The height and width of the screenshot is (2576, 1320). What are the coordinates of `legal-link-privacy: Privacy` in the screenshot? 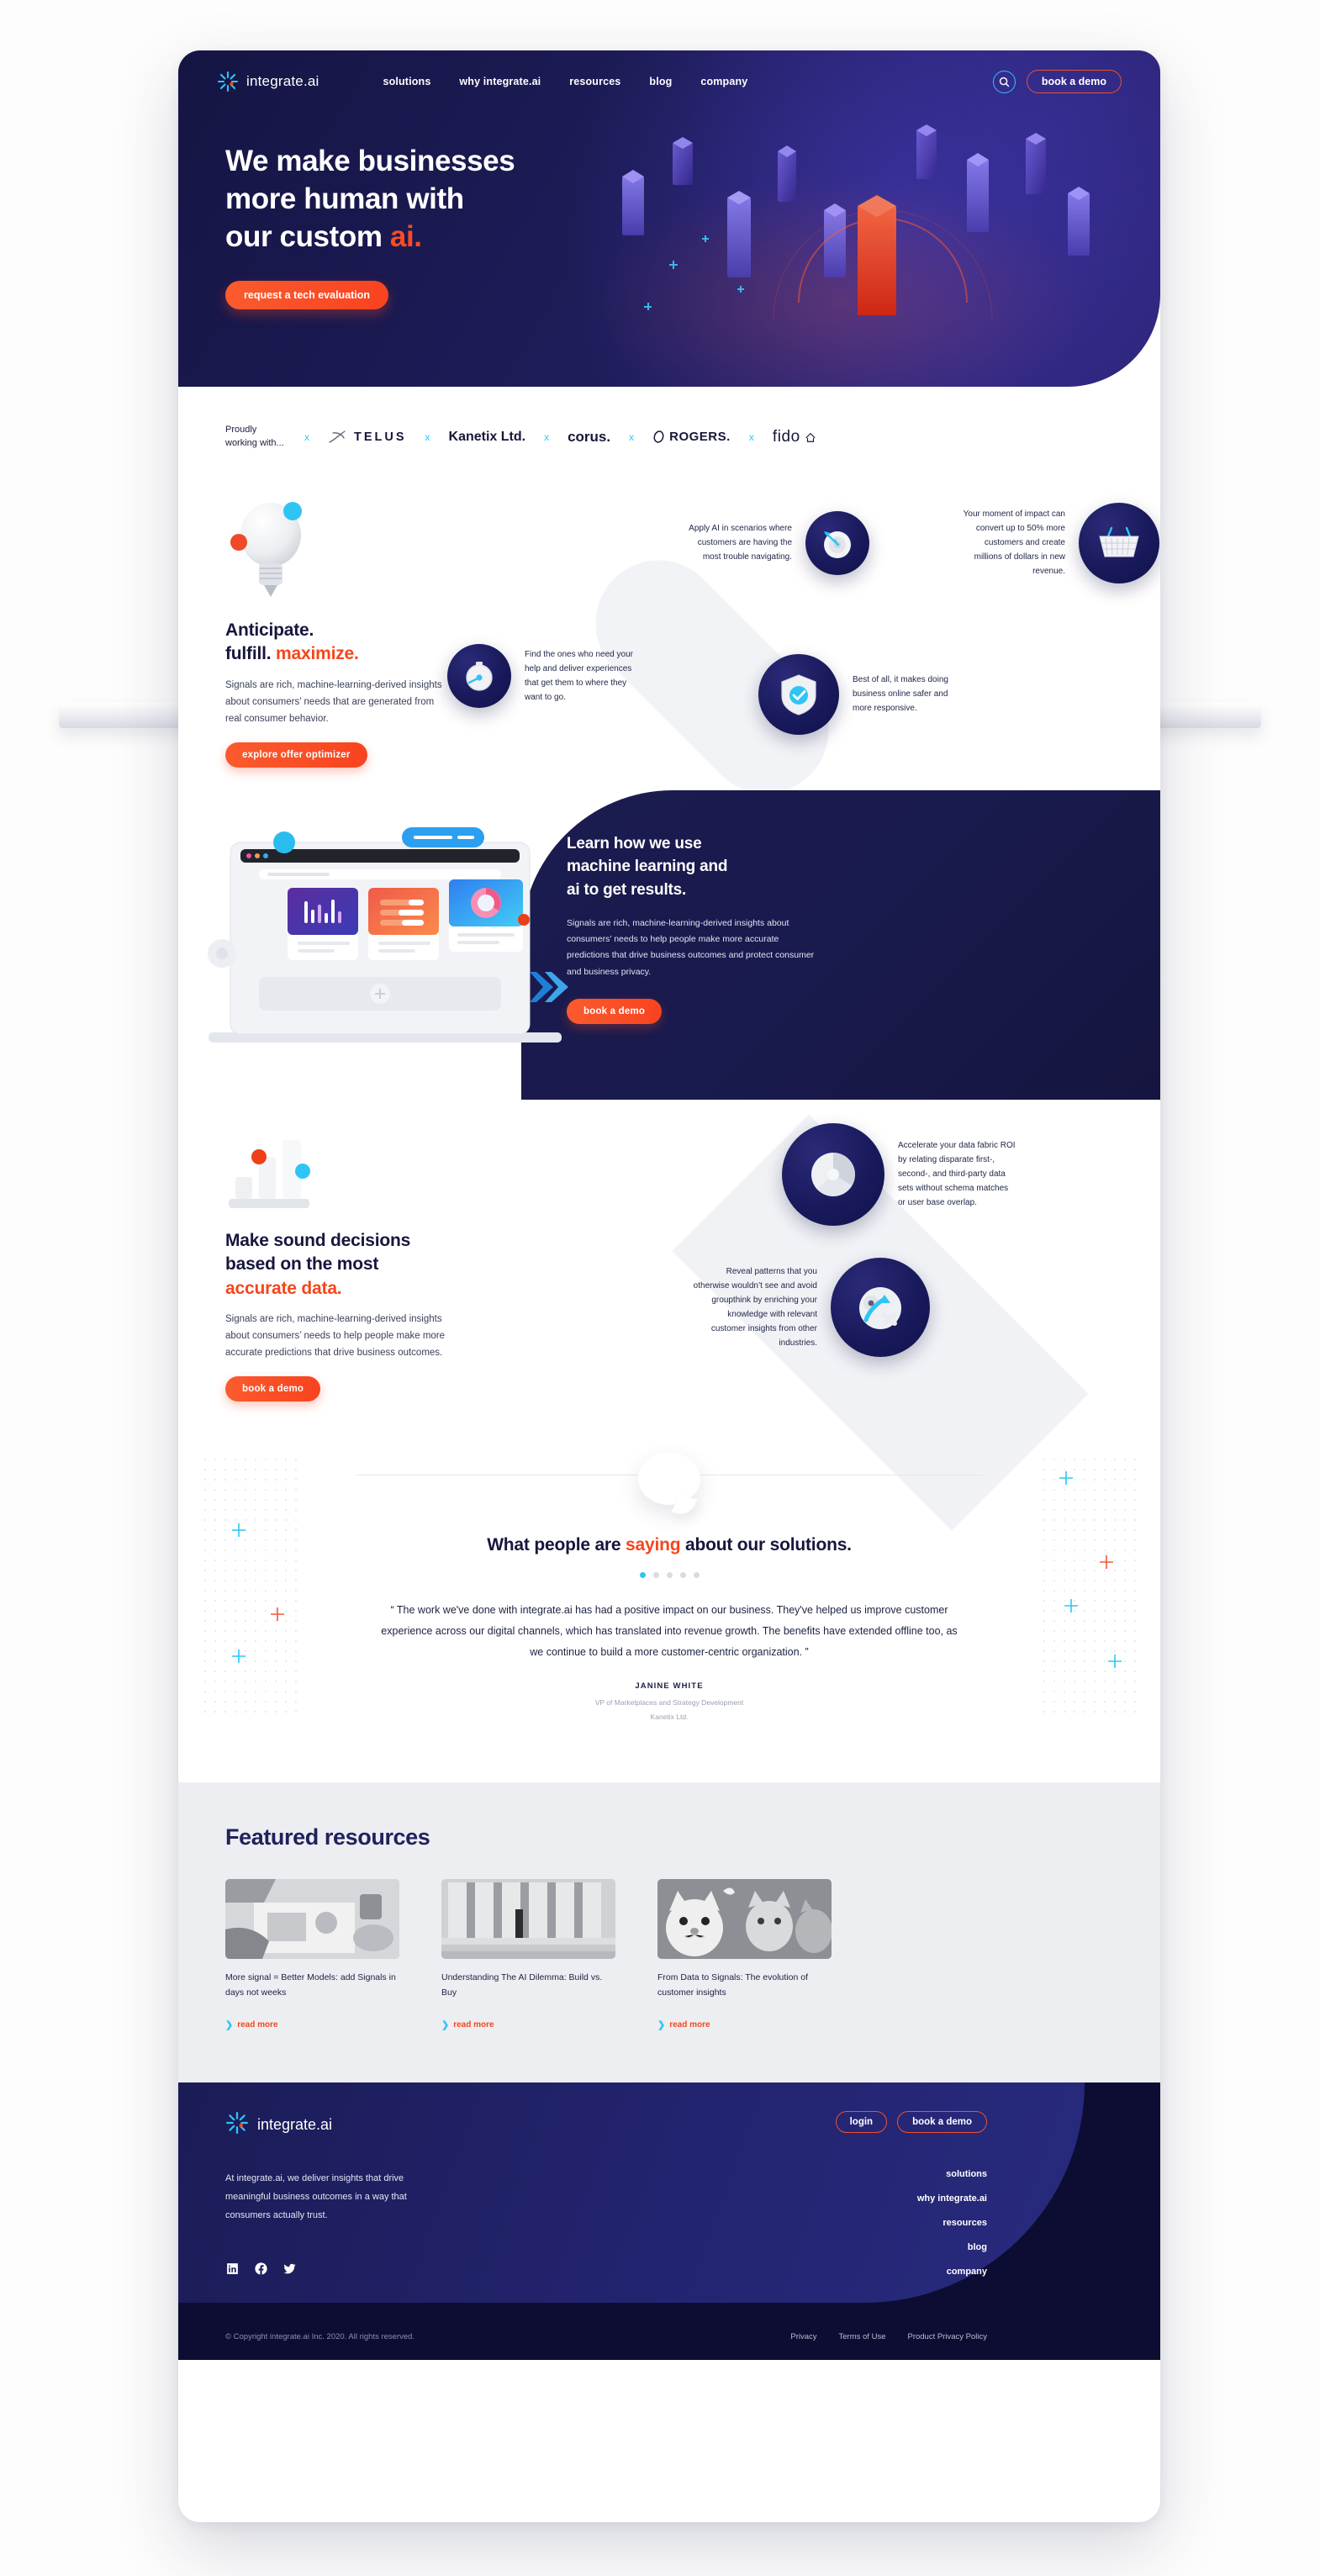 It's located at (803, 2336).